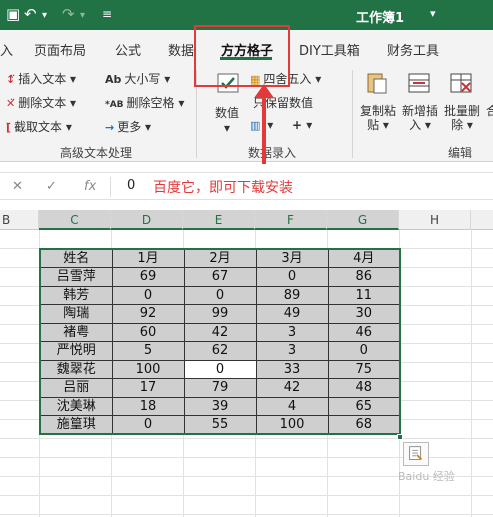 This screenshot has height=517, width=493. I want to click on delete-space-button: *AB 删除空格 ▾, so click(144, 102).